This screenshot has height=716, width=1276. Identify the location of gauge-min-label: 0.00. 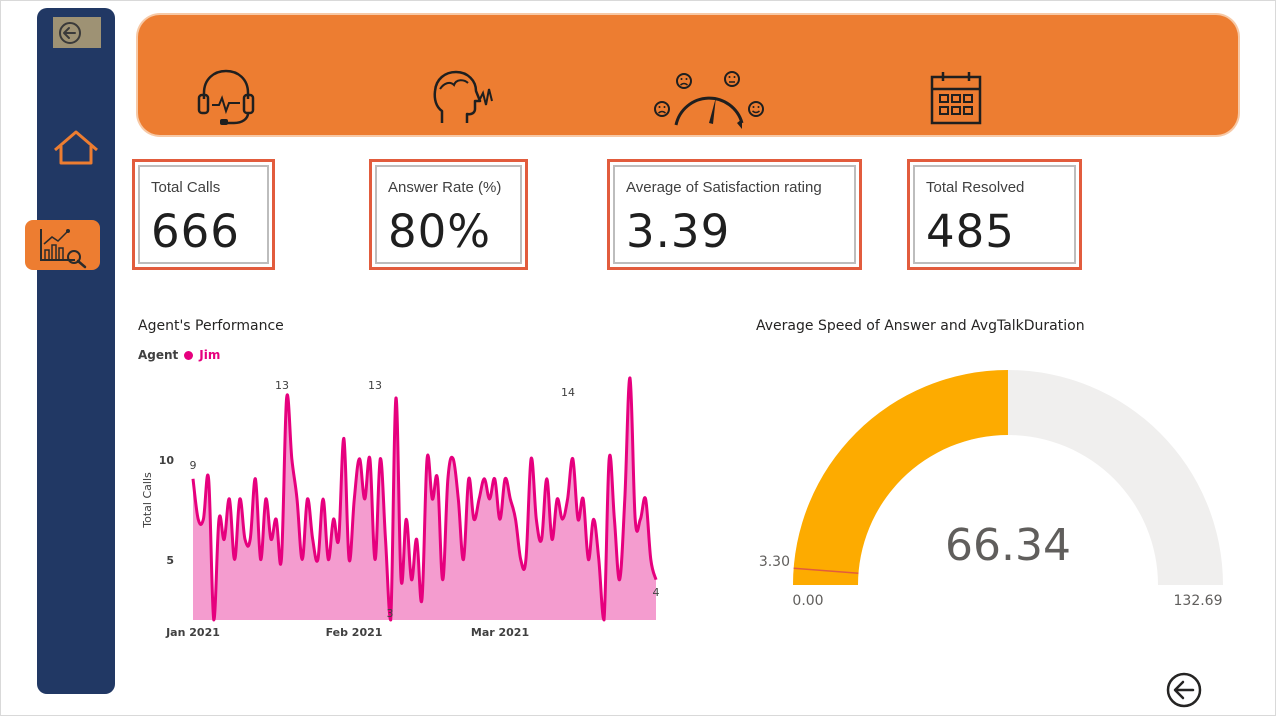
(807, 601).